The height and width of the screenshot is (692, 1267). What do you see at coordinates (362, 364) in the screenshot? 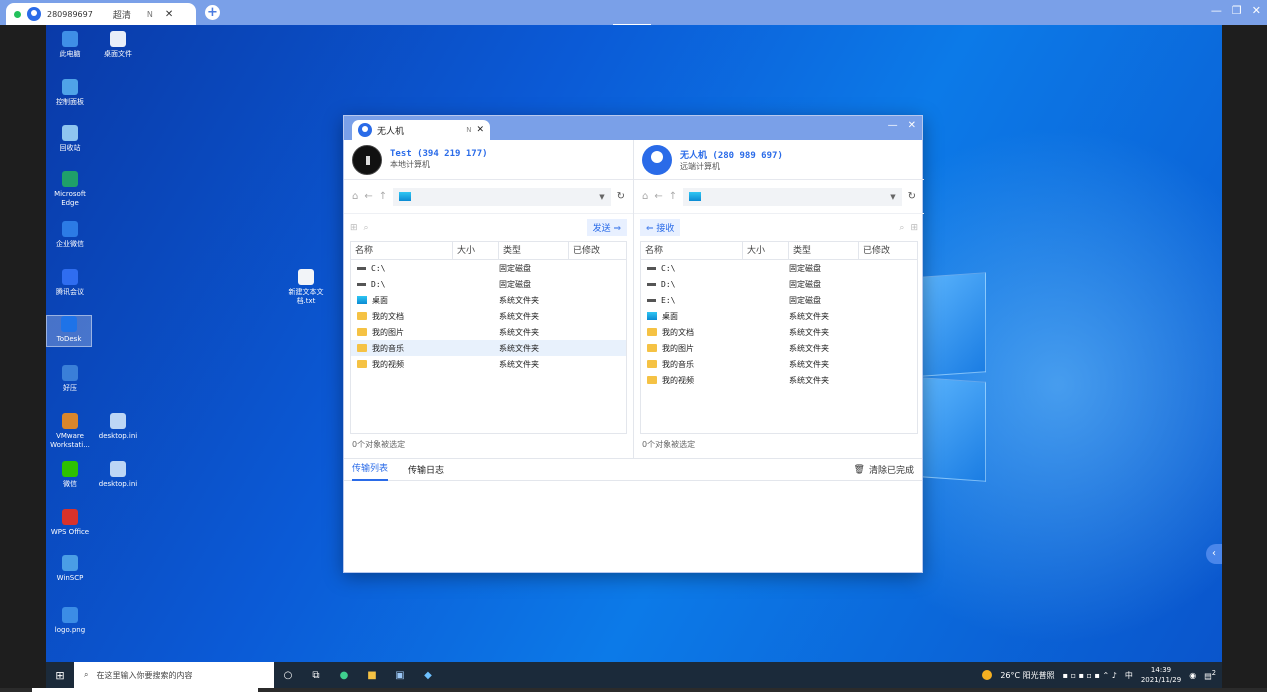
I see `folder-icon` at bounding box center [362, 364].